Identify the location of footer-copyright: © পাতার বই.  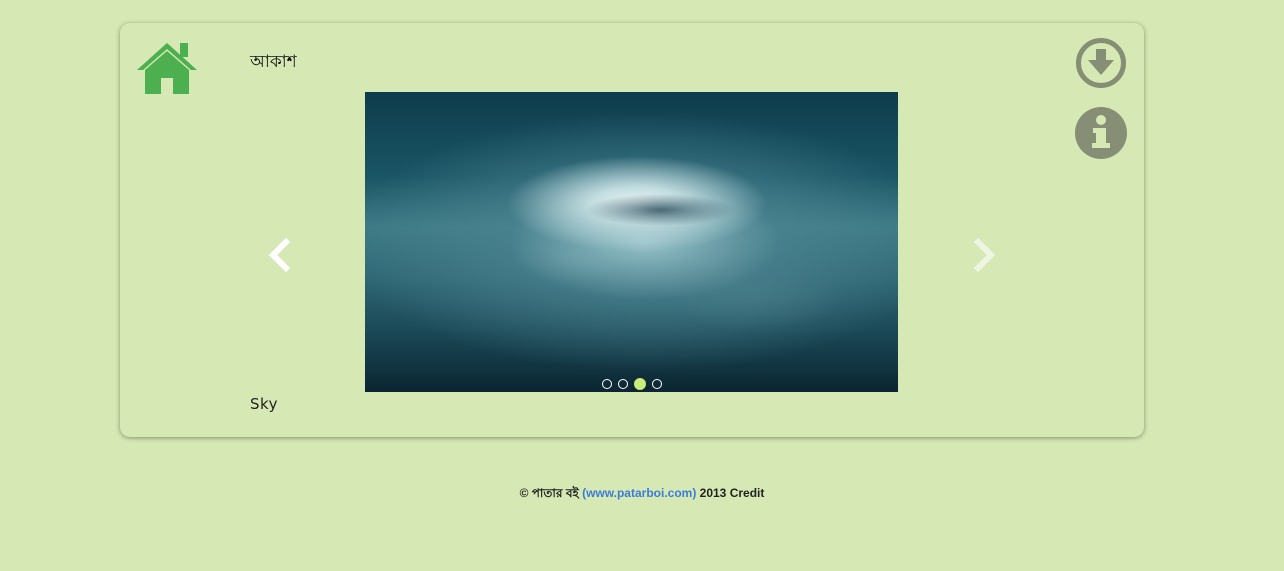
(551, 493).